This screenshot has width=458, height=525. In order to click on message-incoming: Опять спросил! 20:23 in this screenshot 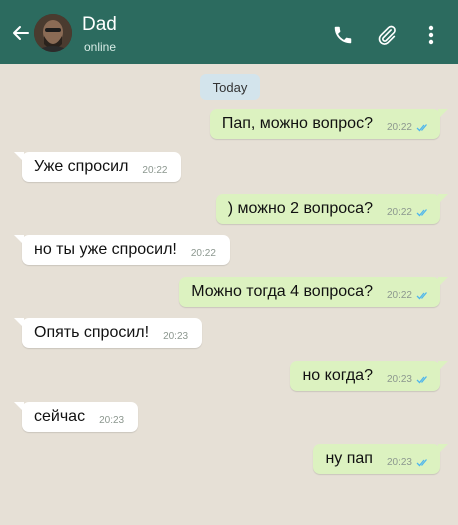, I will do `click(108, 333)`.